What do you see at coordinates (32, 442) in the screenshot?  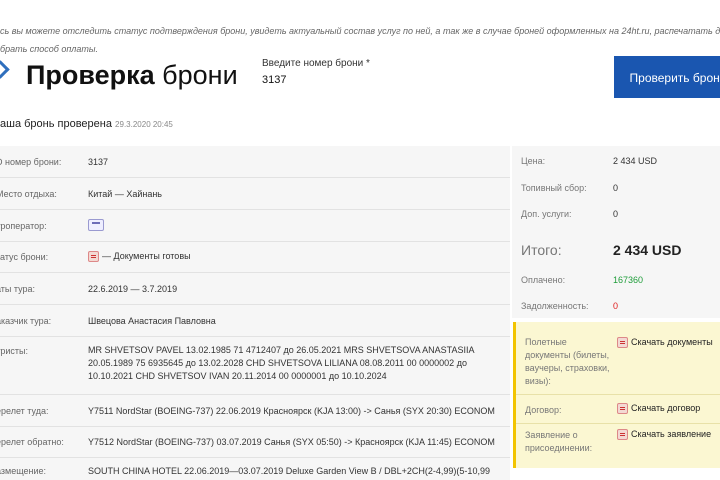 I see `detail-label: ерелет обратно:` at bounding box center [32, 442].